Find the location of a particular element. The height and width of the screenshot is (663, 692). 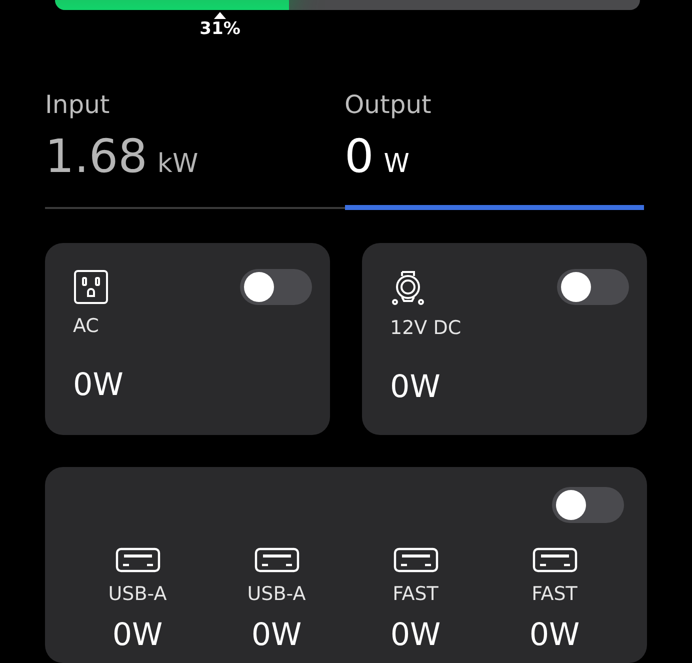

power-tab: Input 1.68 kW is located at coordinates (194, 150).